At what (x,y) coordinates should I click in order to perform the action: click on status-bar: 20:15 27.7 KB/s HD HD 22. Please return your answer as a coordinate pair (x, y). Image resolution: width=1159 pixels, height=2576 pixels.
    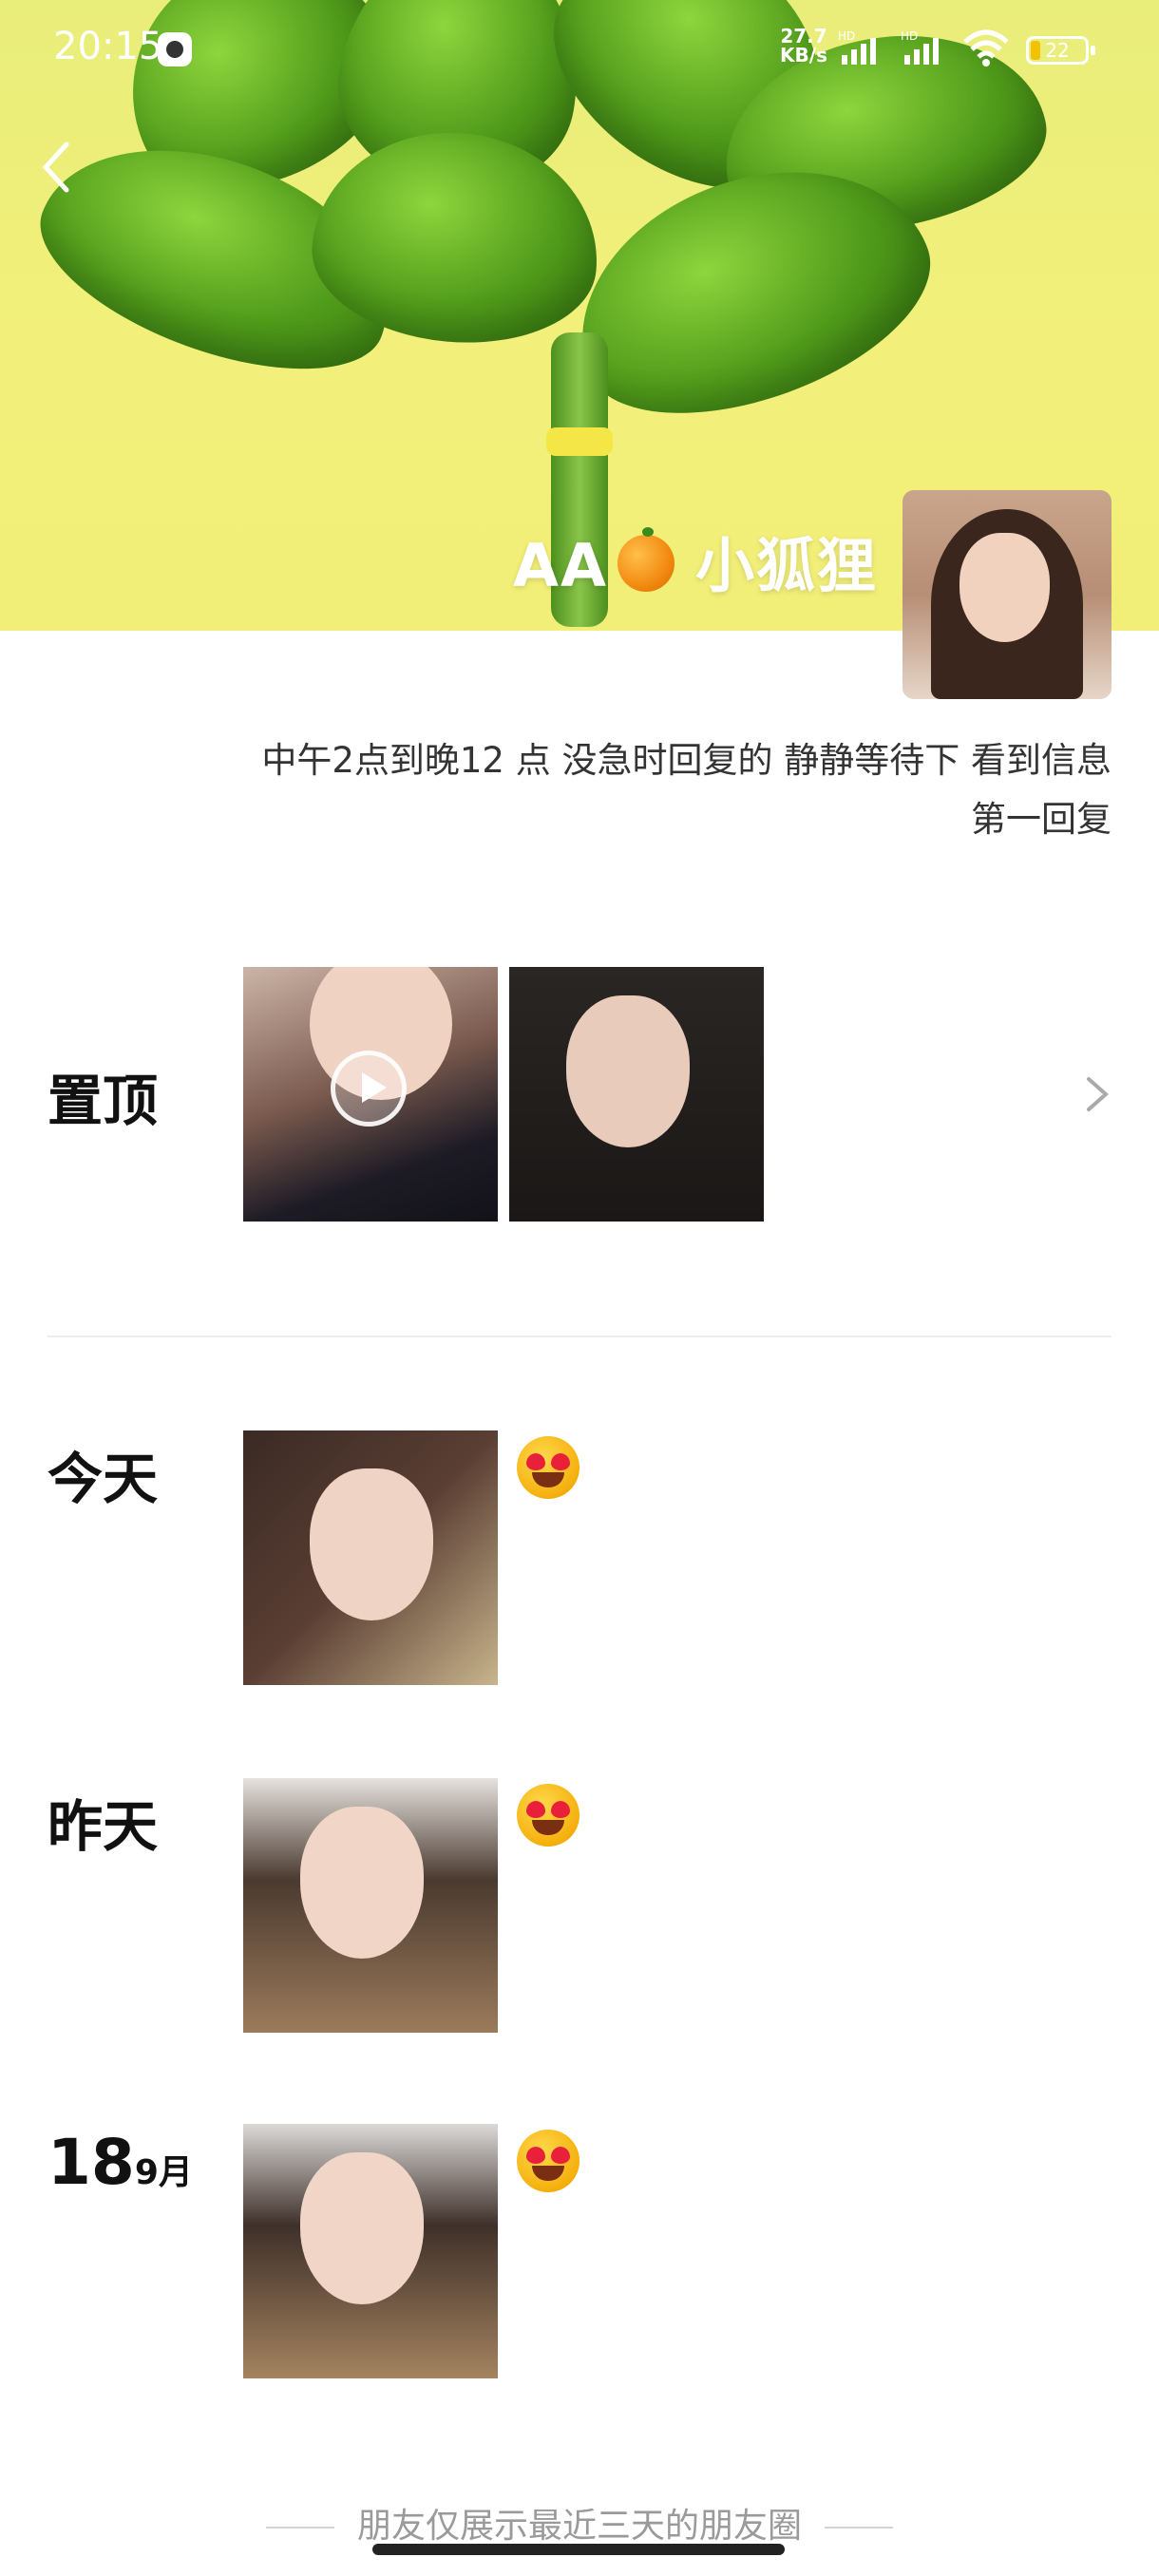
    Looking at the image, I should click on (579, 52).